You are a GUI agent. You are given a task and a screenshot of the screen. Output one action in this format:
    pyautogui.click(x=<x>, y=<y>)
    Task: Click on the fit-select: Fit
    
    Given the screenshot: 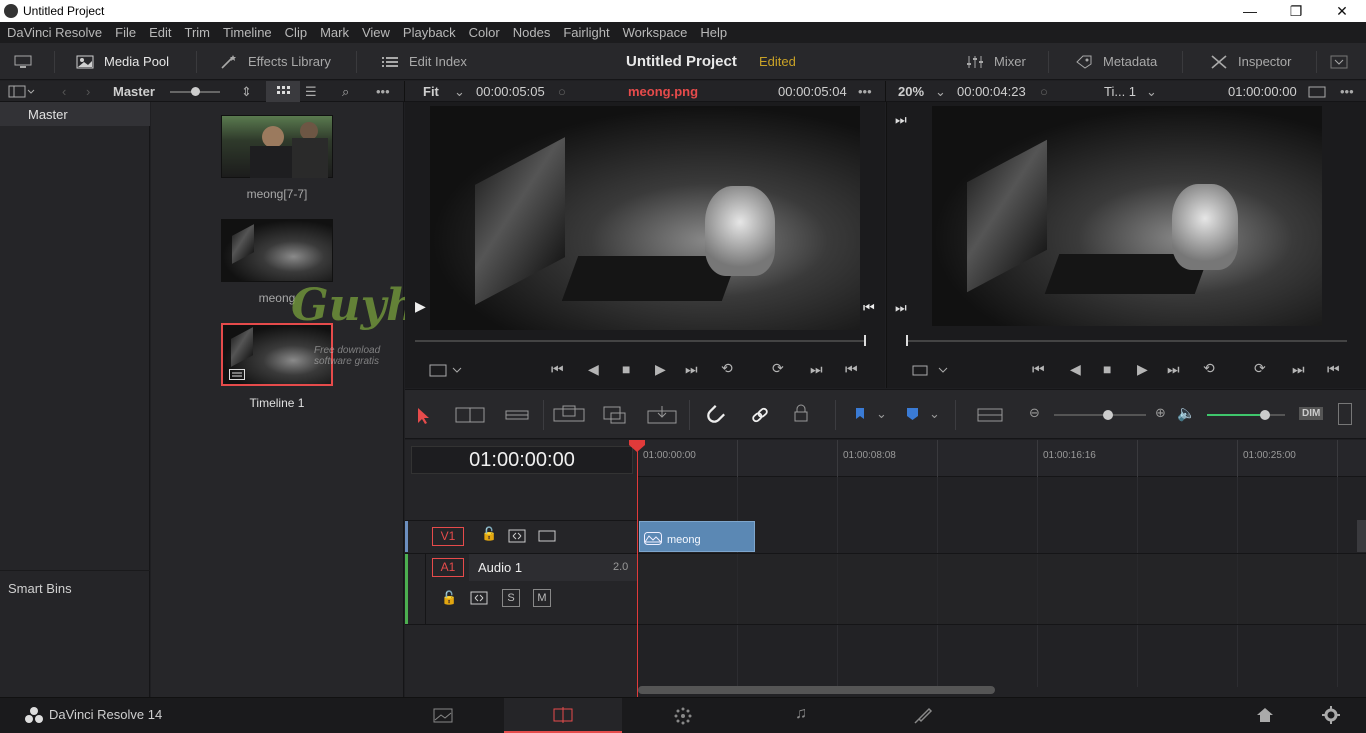 What is the action you would take?
    pyautogui.click(x=431, y=91)
    